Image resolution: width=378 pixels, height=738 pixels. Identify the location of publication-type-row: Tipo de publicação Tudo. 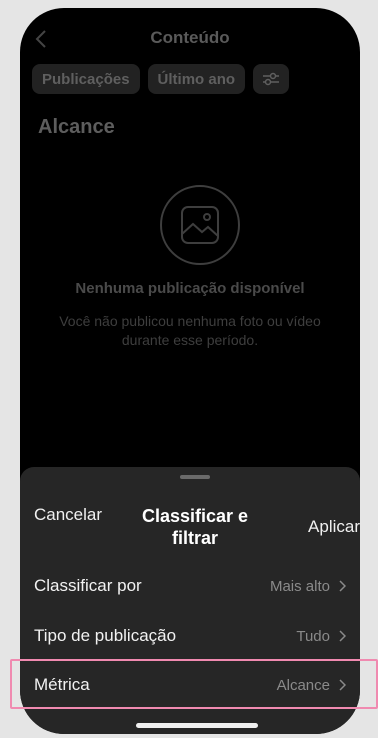
(190, 636).